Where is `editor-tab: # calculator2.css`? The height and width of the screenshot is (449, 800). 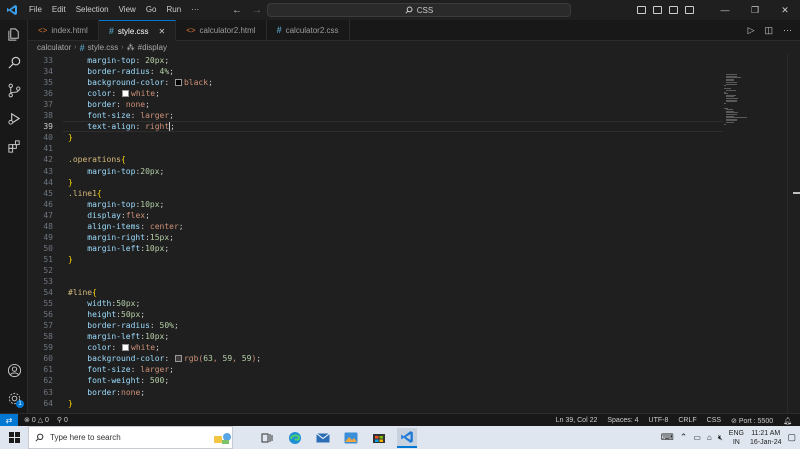 editor-tab: # calculator2.css is located at coordinates (308, 30).